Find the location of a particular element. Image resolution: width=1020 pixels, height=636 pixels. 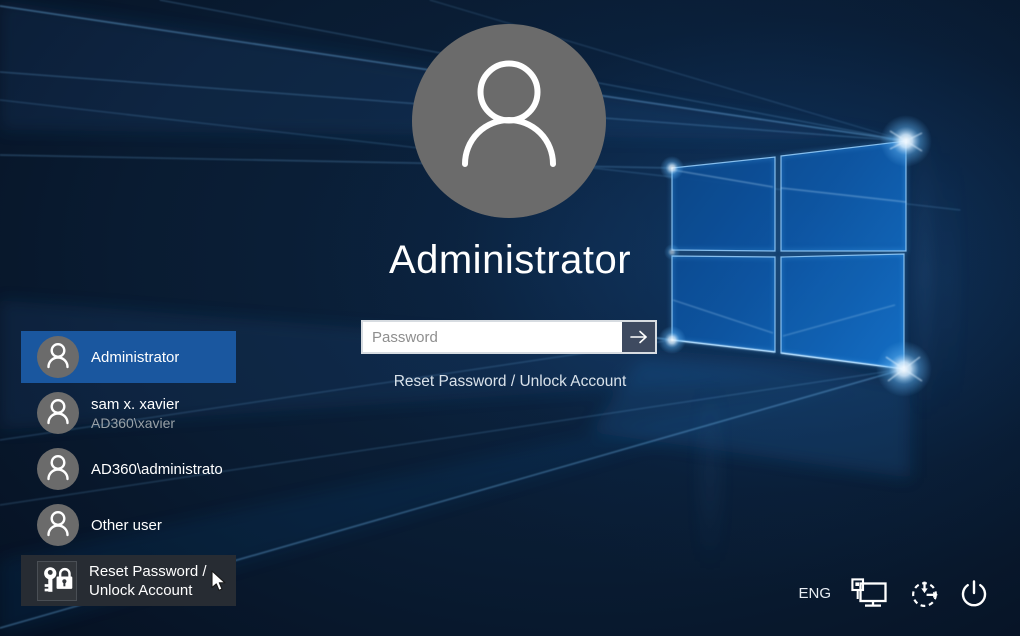

person-icon is located at coordinates (509, 121).